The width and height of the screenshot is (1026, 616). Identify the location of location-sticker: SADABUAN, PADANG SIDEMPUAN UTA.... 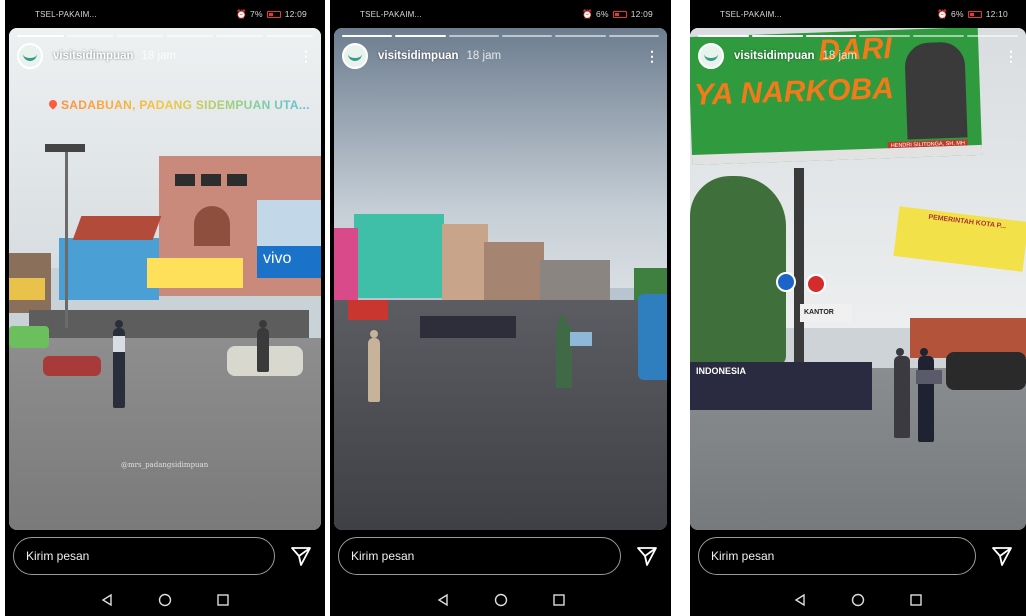
(178, 105).